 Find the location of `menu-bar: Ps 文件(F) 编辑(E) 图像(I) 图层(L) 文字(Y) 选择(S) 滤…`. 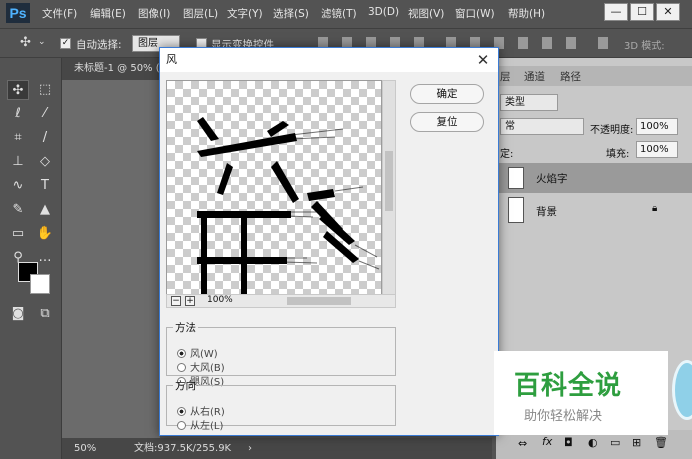

menu-bar: Ps 文件(F) 编辑(E) 图像(I) 图层(L) 文字(Y) 选择(S) 滤… is located at coordinates (346, 13).